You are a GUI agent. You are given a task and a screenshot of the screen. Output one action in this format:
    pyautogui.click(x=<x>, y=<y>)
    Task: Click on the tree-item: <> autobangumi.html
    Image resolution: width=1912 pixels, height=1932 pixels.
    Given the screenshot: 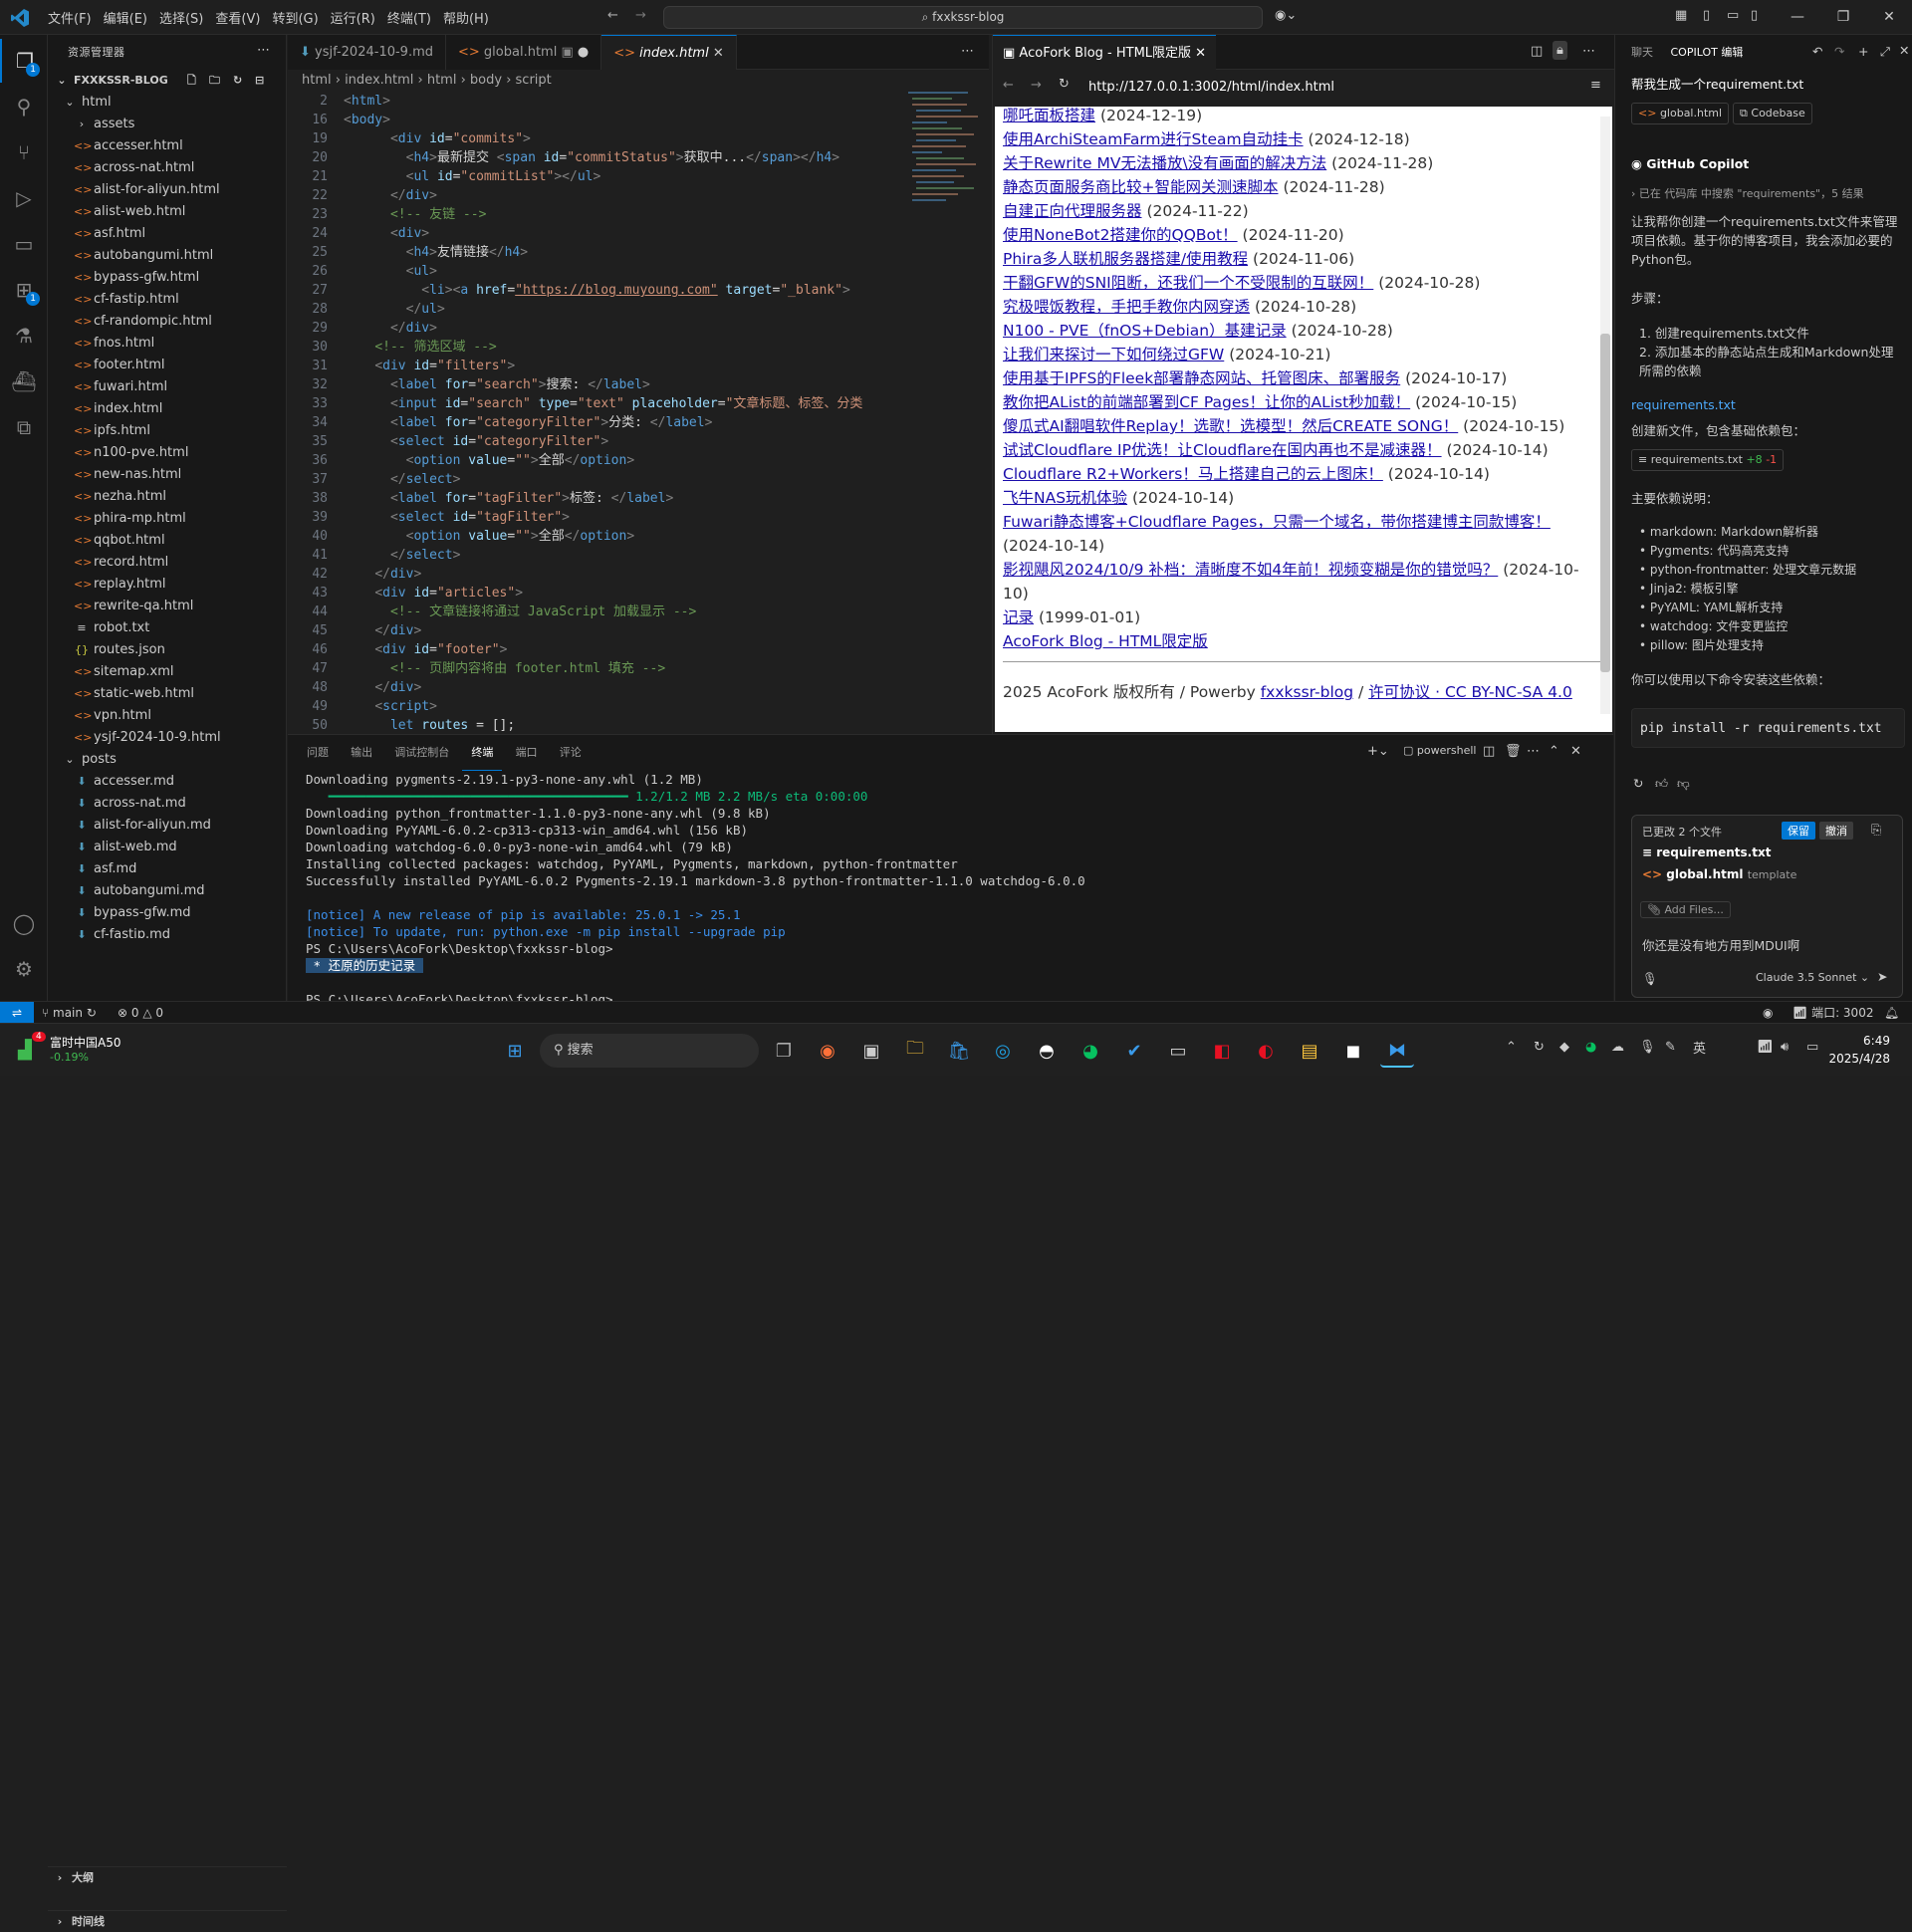 What is the action you would take?
    pyautogui.click(x=167, y=256)
    